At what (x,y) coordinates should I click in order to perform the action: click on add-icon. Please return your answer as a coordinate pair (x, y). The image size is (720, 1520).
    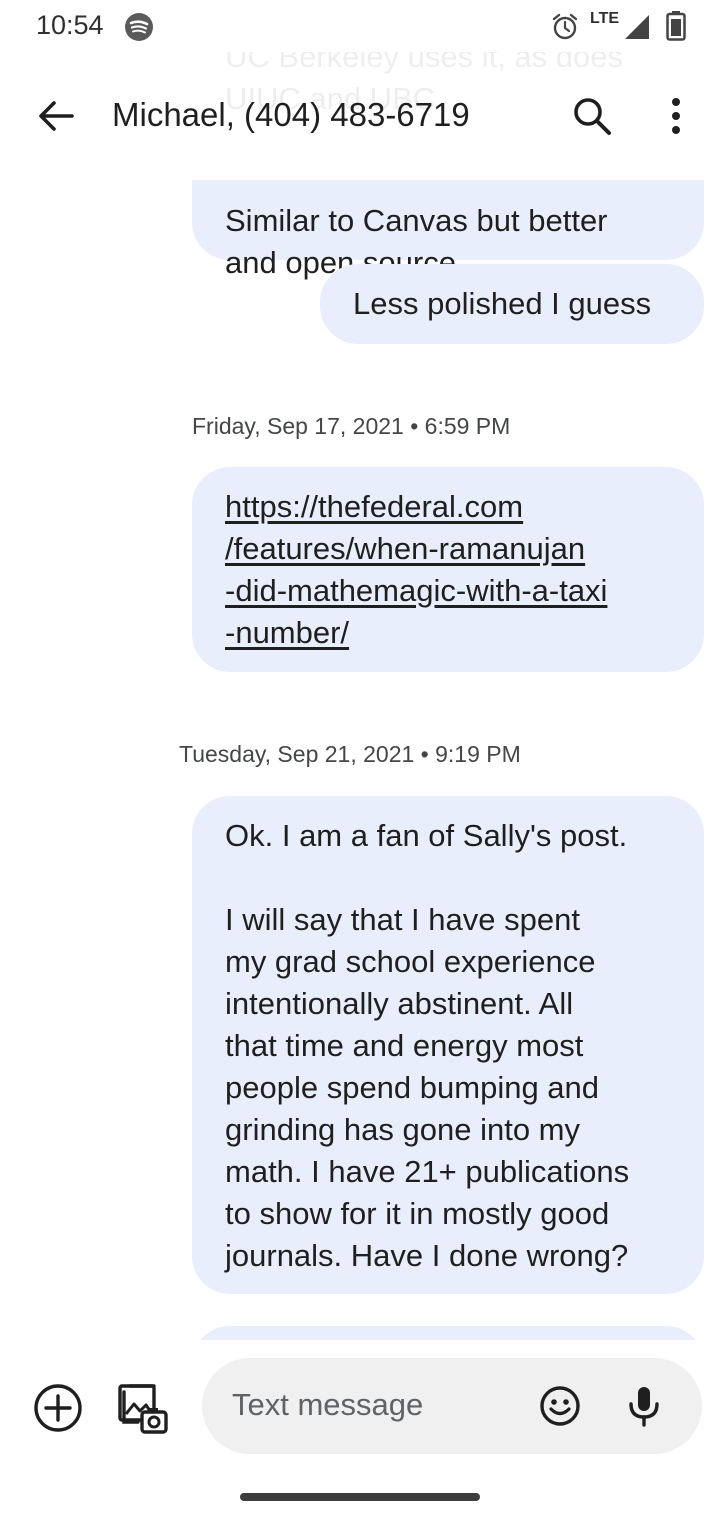
    Looking at the image, I should click on (58, 1408).